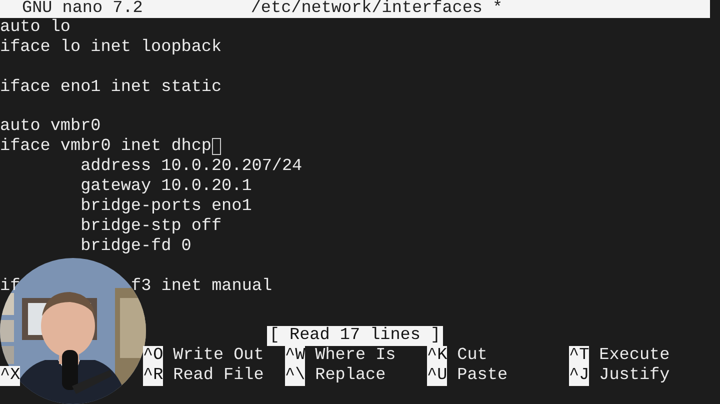 Image resolution: width=720 pixels, height=404 pixels. I want to click on shortcut-label: Cut, so click(472, 356).